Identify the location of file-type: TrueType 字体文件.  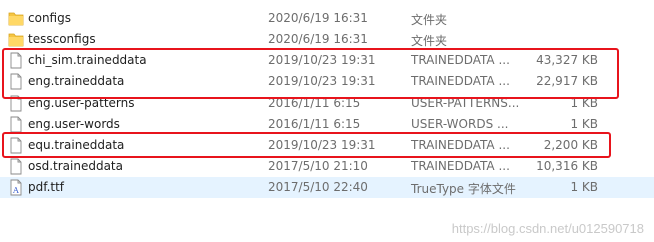
(463, 189).